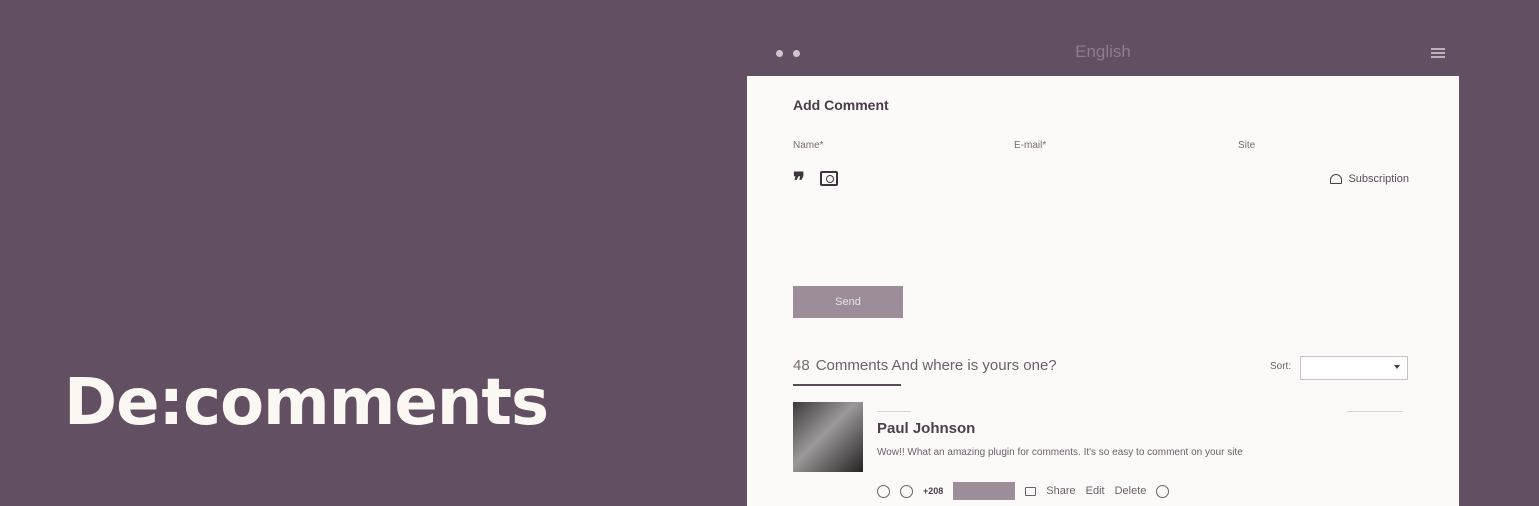 This screenshot has height=506, width=1539. I want to click on edit-link: Edit, so click(1095, 491).